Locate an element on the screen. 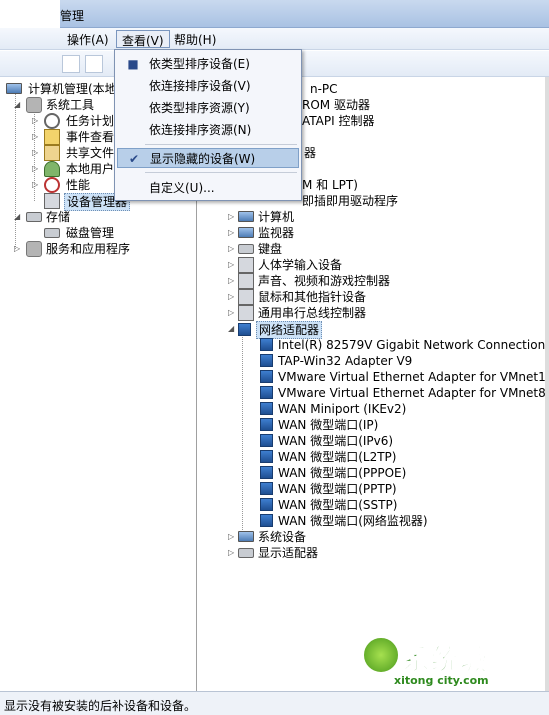 Image resolution: width=549 pixels, height=715 pixels. menu-sort-devices-by-connection: 依连接排序设备(V) is located at coordinates (208, 86).